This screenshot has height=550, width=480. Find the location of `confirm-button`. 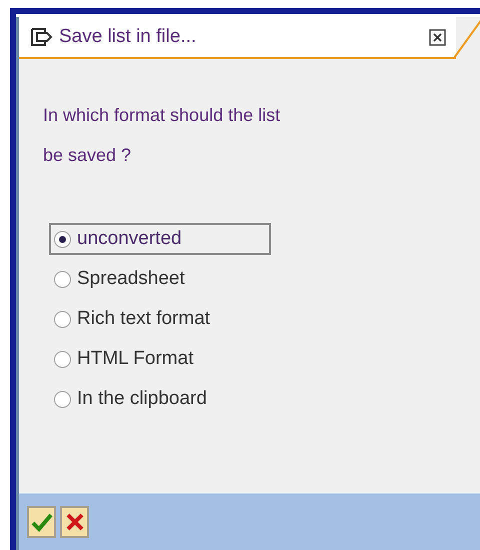

confirm-button is located at coordinates (41, 522).